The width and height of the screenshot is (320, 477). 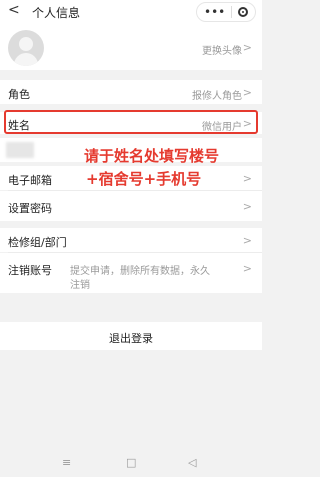 What do you see at coordinates (37, 242) in the screenshot?
I see `group-label: 检修组/部门` at bounding box center [37, 242].